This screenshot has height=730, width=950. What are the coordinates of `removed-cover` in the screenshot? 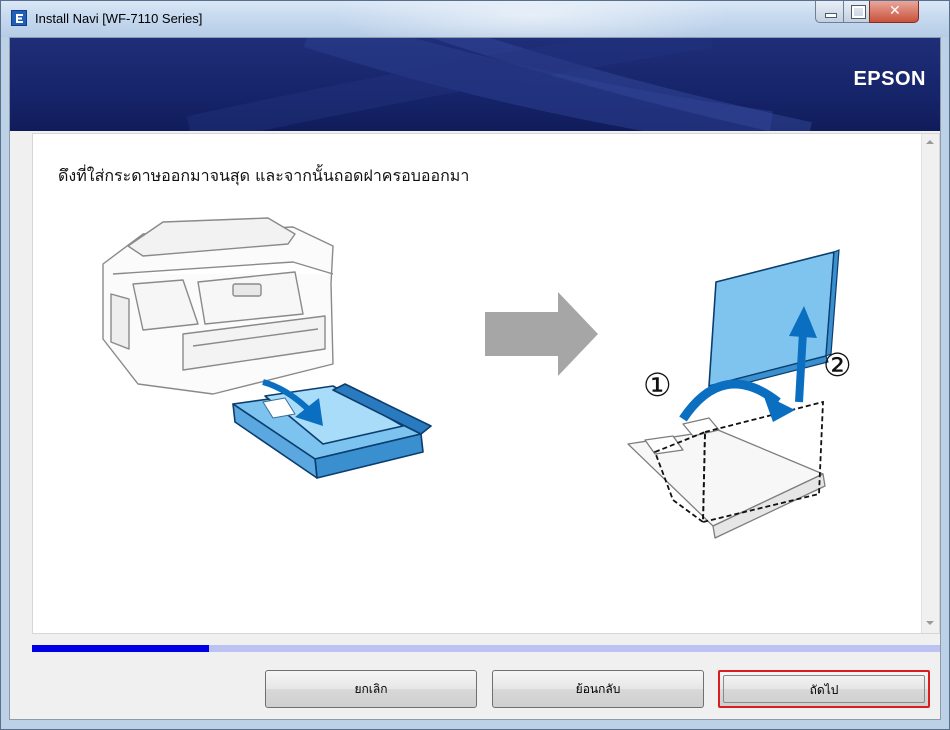 It's located at (771, 319).